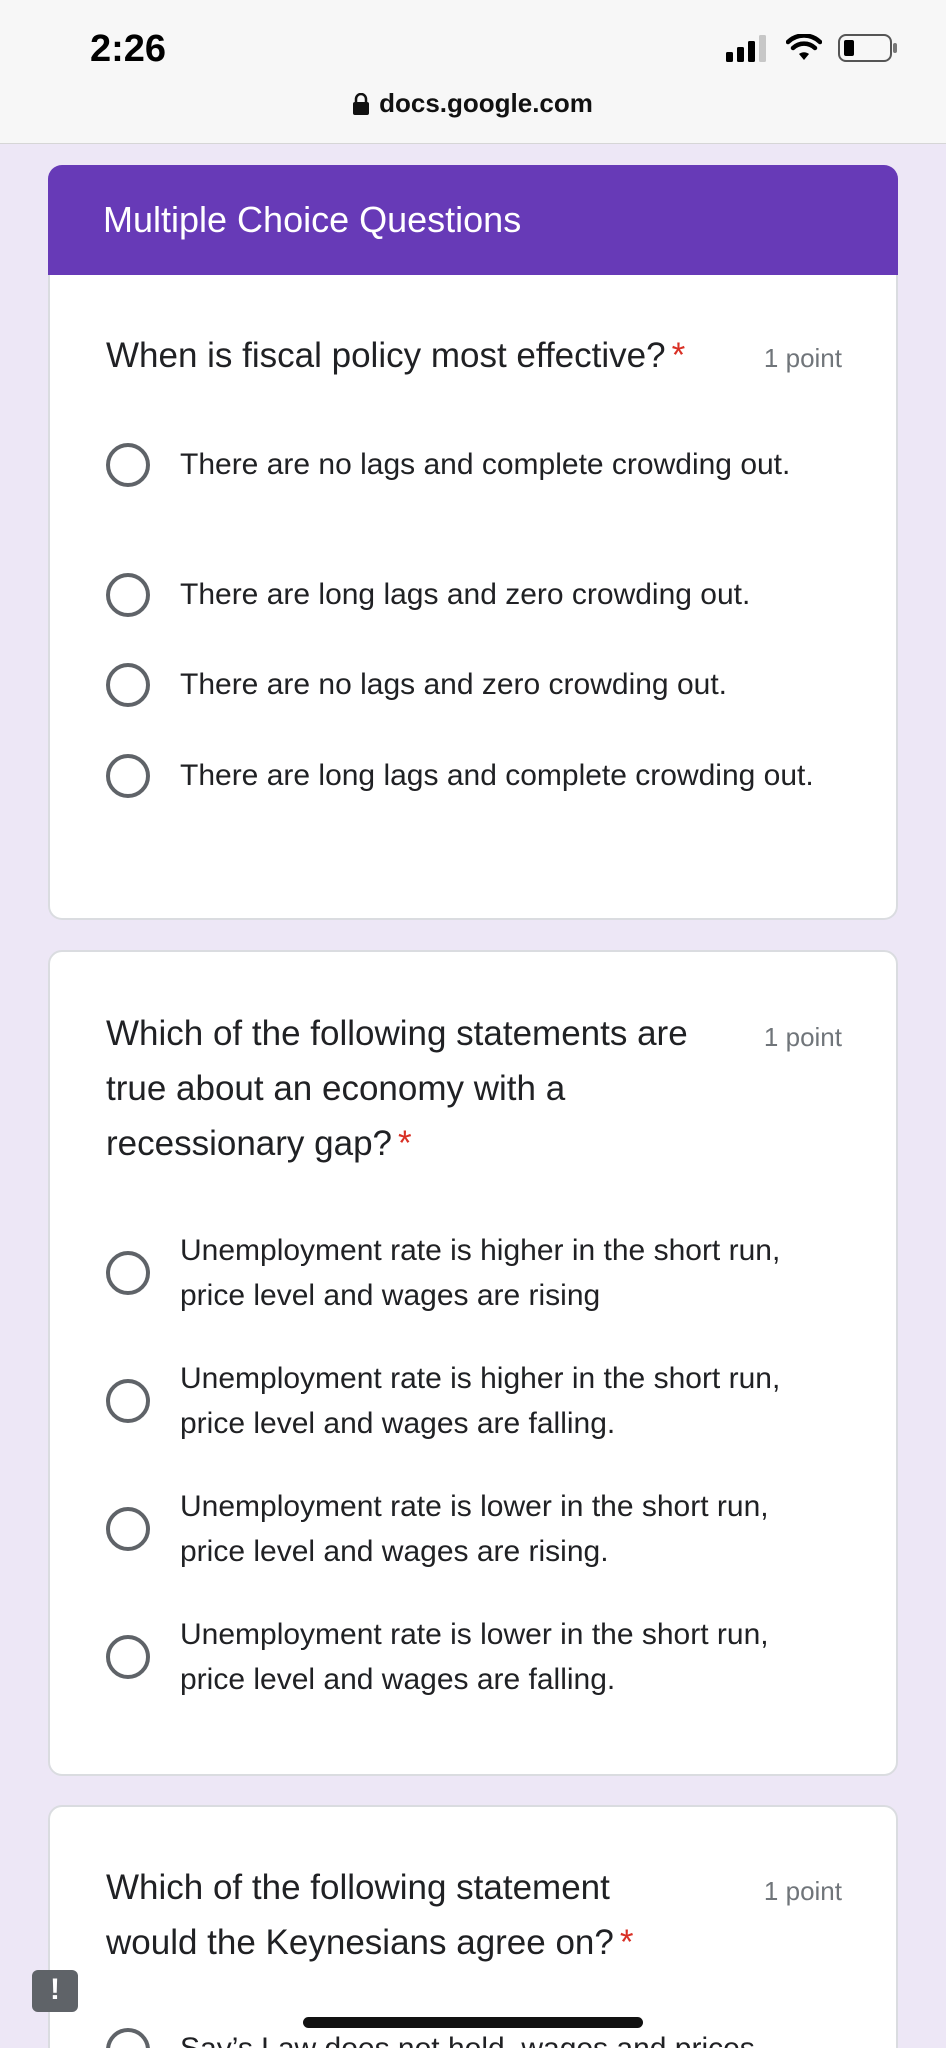  What do you see at coordinates (361, 103) in the screenshot?
I see `lock-icon` at bounding box center [361, 103].